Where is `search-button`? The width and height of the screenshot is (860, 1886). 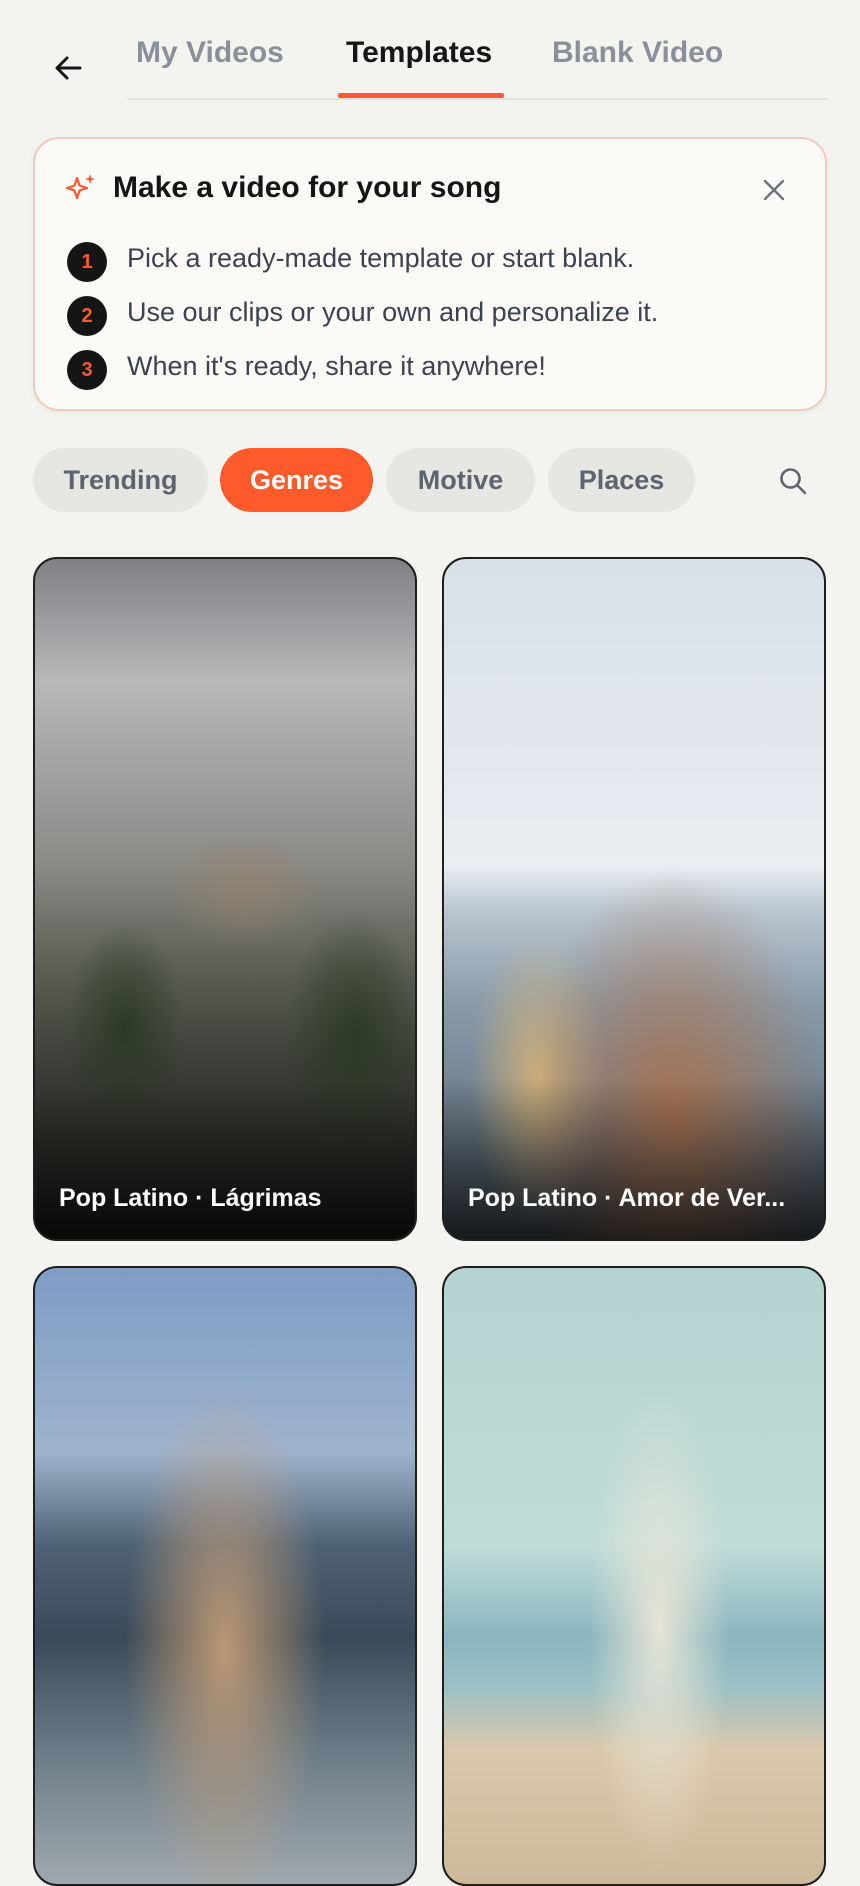 search-button is located at coordinates (793, 481).